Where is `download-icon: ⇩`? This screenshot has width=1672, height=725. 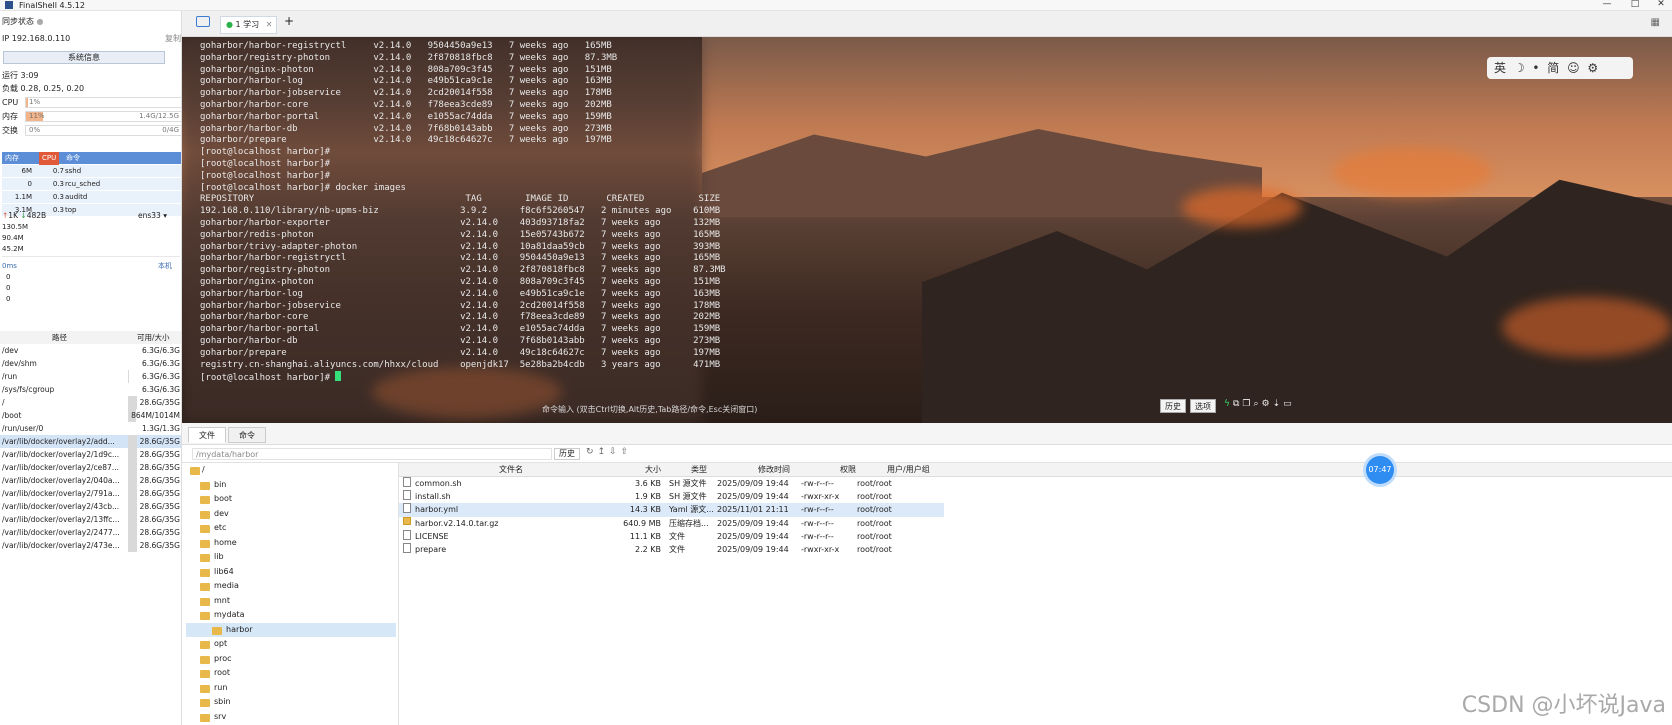
download-icon: ⇩ is located at coordinates (615, 452).